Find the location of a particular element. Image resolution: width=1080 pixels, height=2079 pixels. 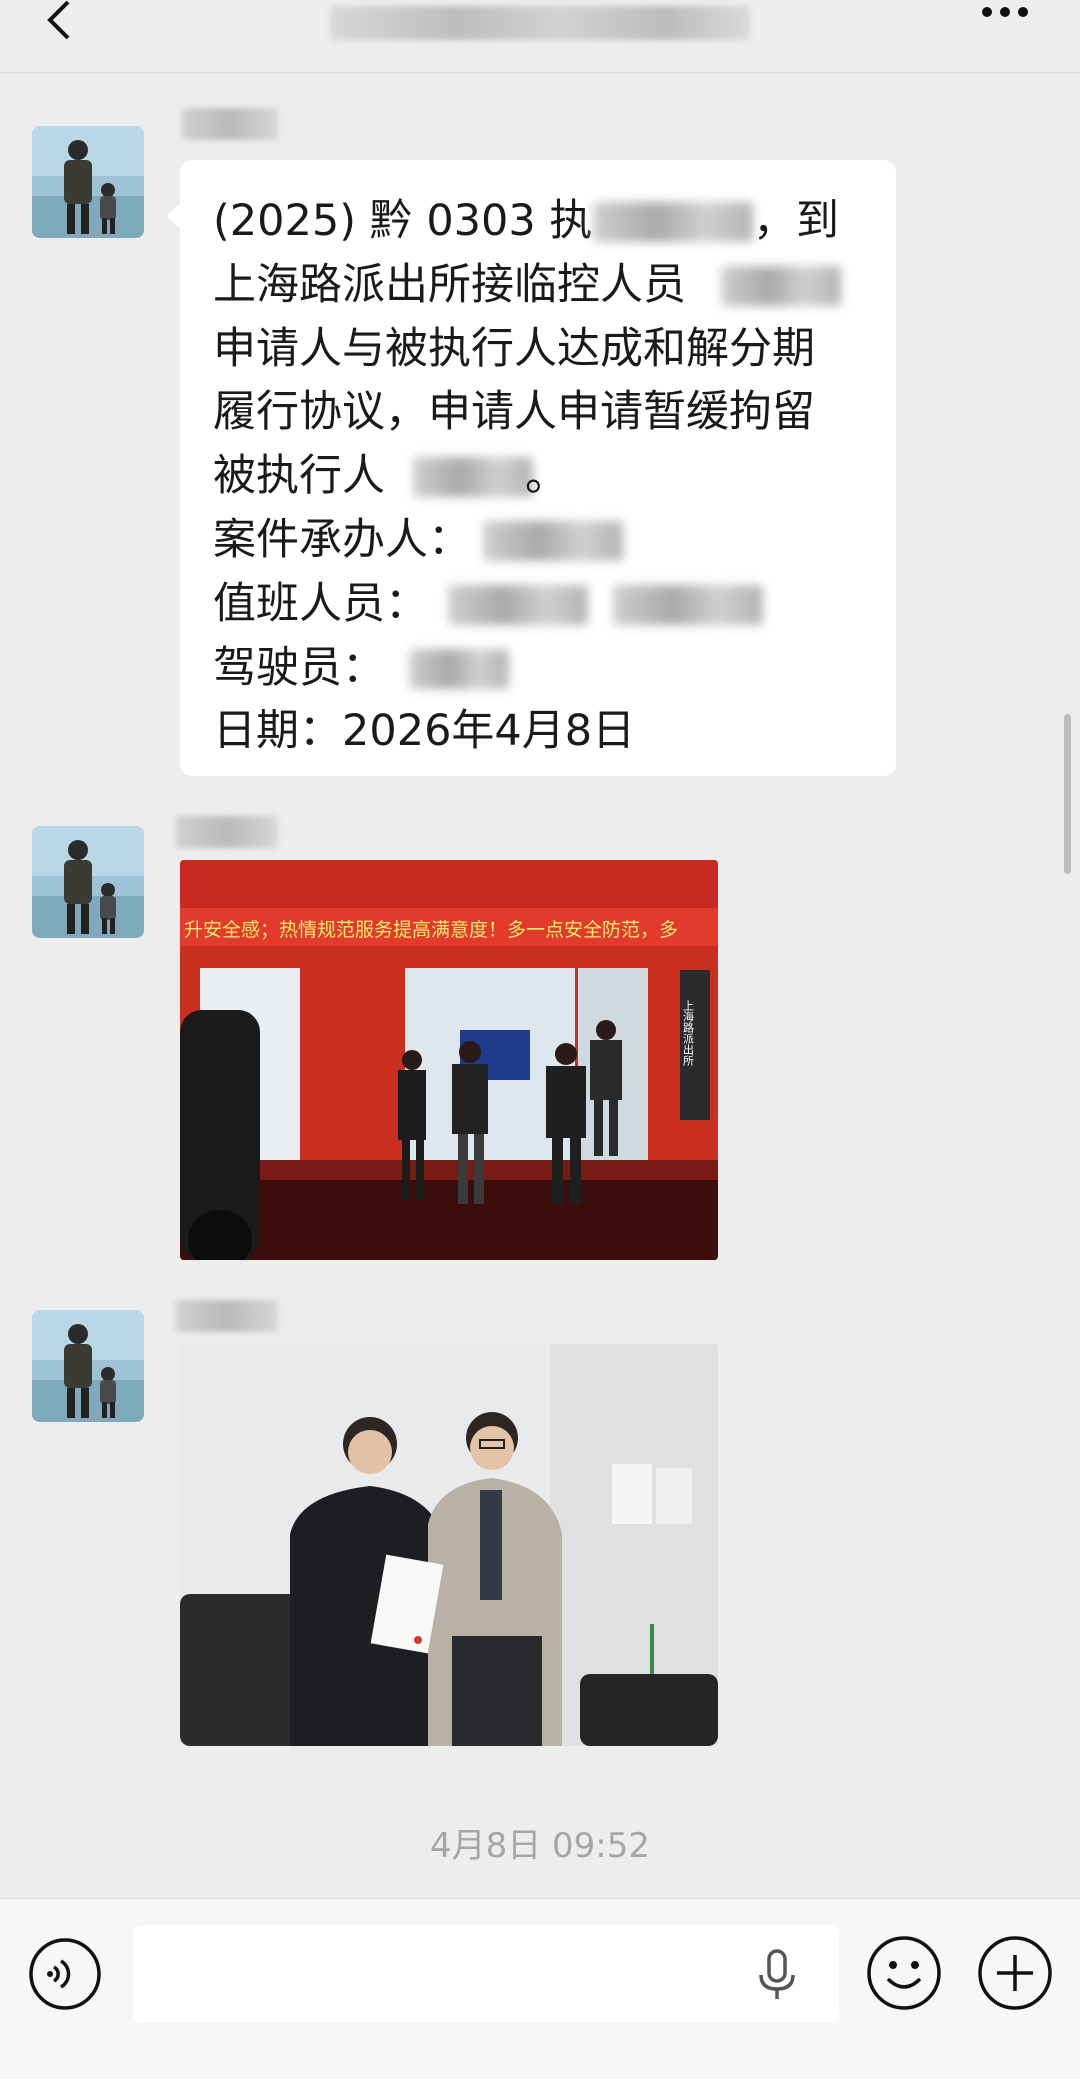

message-line-tail: 。 is located at coordinates (546, 476).